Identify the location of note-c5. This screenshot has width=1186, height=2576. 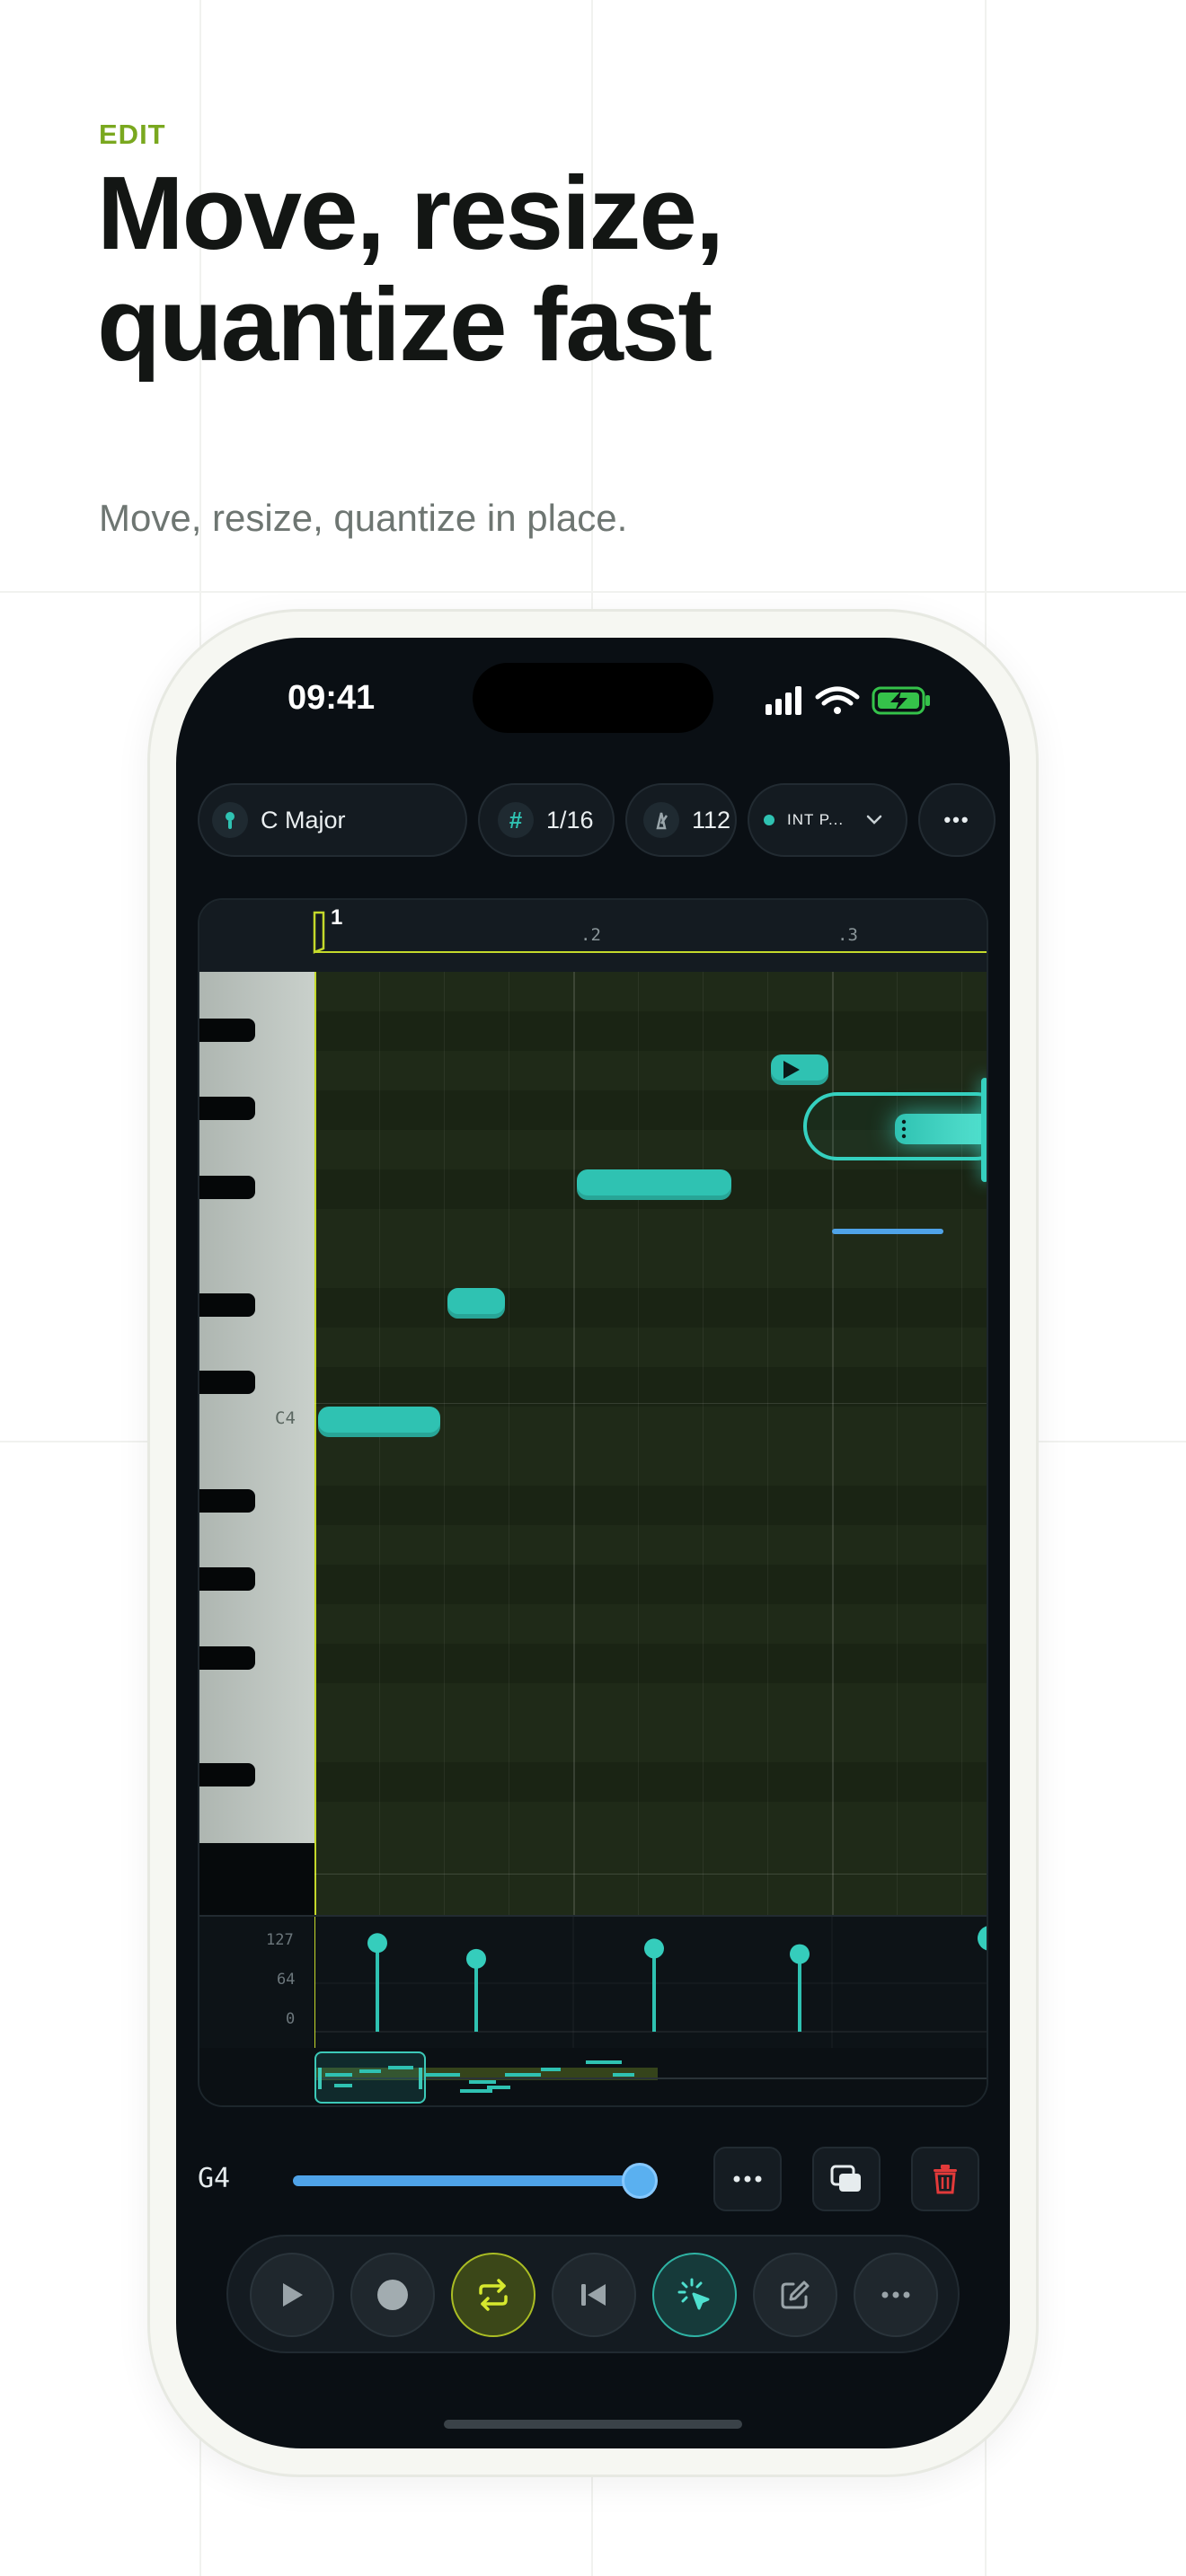
(654, 1184).